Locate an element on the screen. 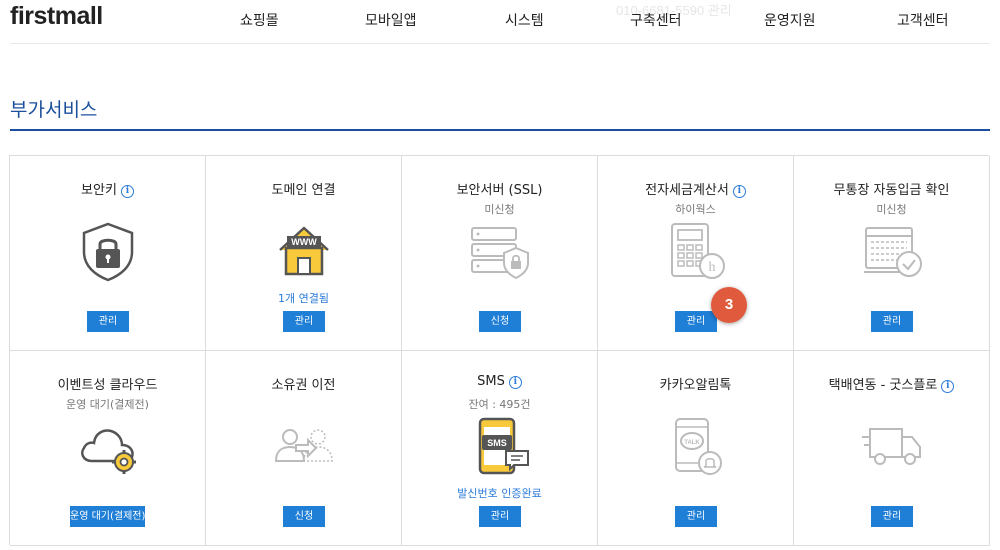 This screenshot has width=1000, height=550. service-card-domain: 도메인 연결 WWW 1개 연결됨 관리 is located at coordinates (304, 253).